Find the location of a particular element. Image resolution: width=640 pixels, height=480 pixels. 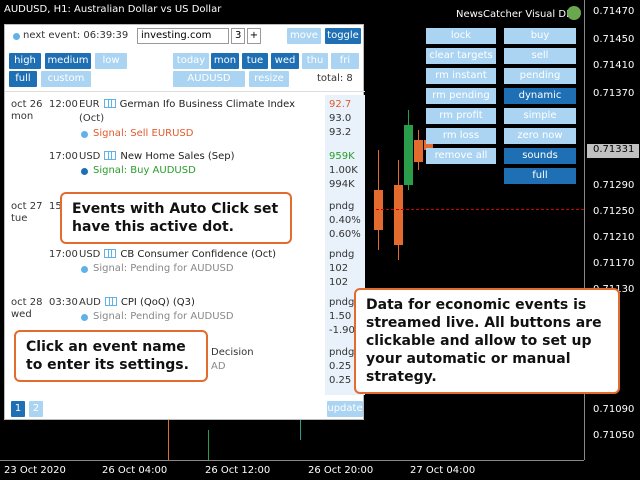

price-label: 0.71450 is located at coordinates (614, 39).